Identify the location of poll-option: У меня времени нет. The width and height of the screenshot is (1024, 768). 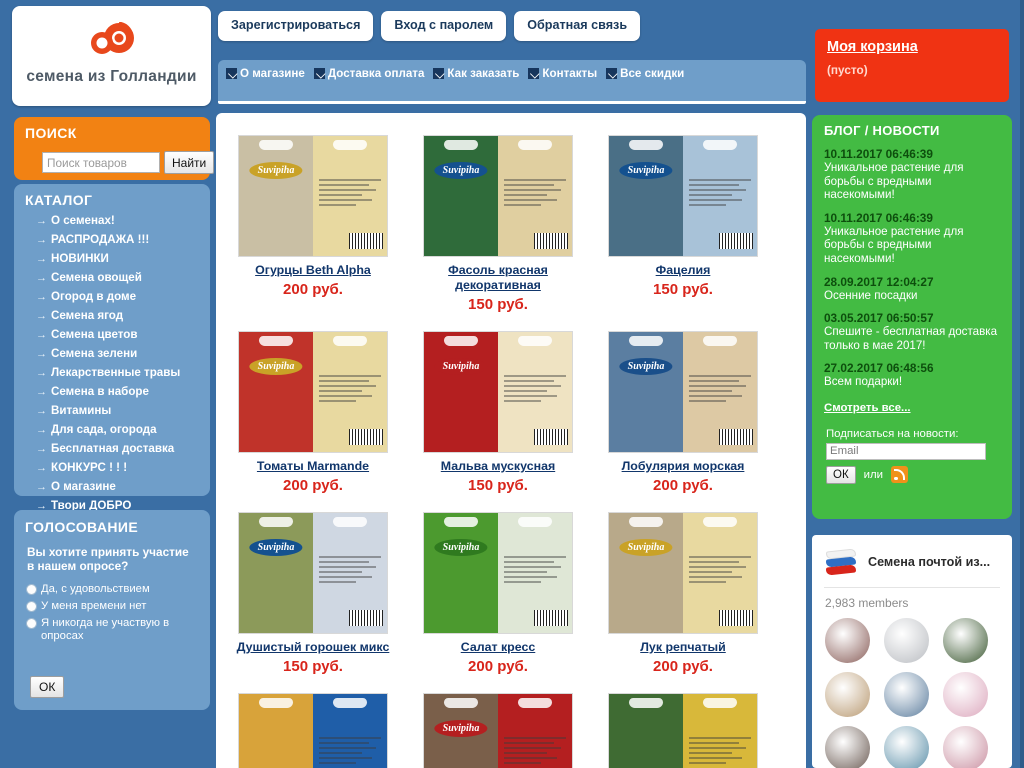
(118, 606).